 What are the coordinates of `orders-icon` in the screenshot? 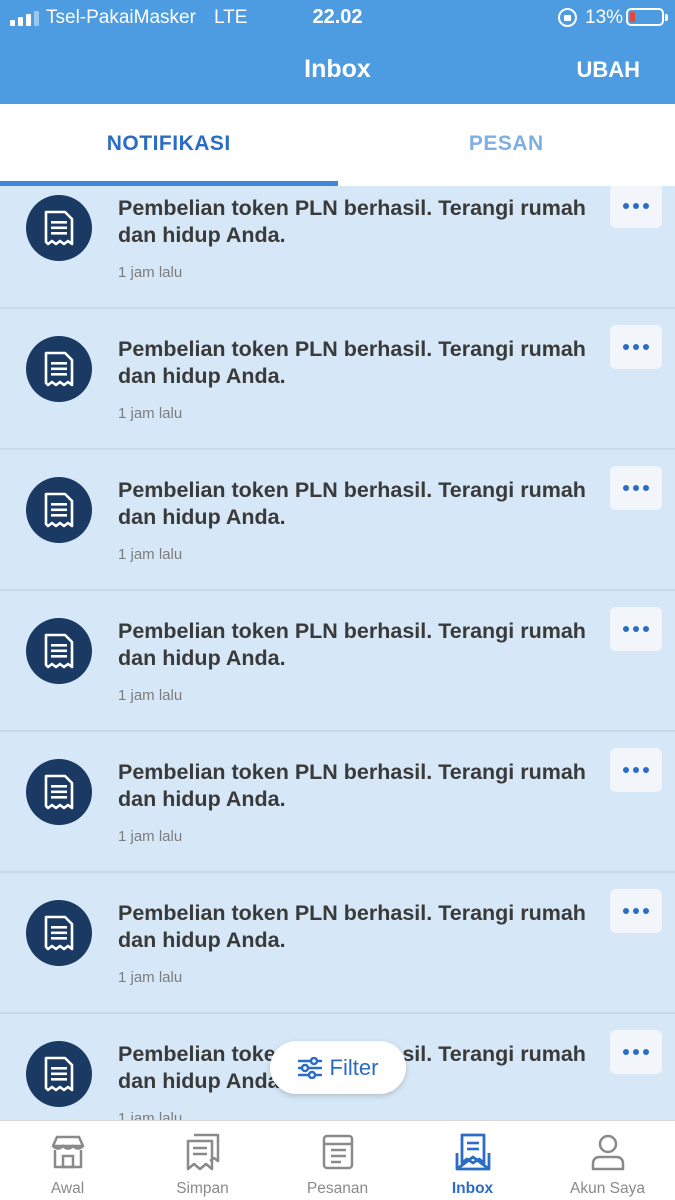 It's located at (337, 1152).